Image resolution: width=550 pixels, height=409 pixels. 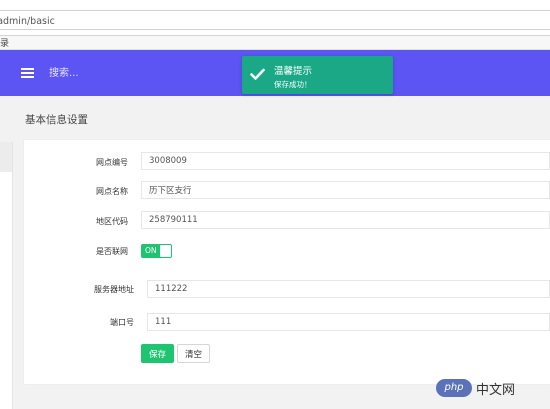 What do you see at coordinates (496, 390) in the screenshot?
I see `watermark-site-name: 中文网` at bounding box center [496, 390].